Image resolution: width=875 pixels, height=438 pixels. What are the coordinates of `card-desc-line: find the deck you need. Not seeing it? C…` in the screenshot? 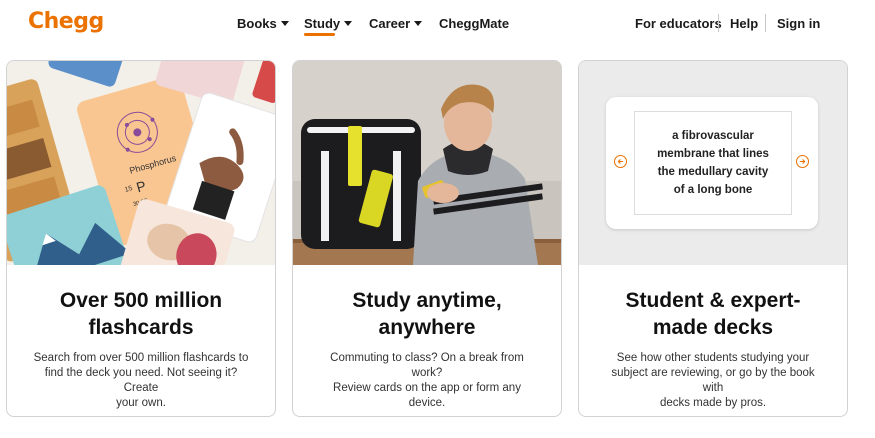 It's located at (141, 380).